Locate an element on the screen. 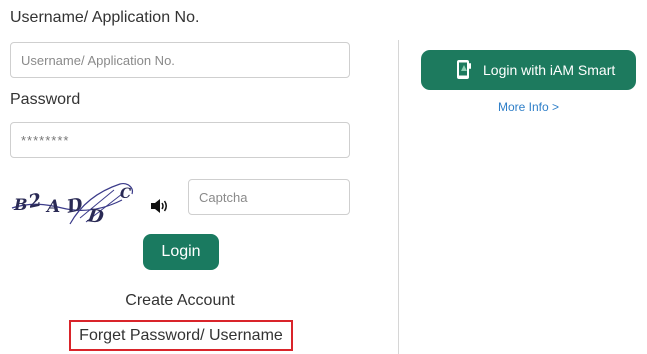 This screenshot has width=647, height=354. password-label: Password is located at coordinates (45, 99).